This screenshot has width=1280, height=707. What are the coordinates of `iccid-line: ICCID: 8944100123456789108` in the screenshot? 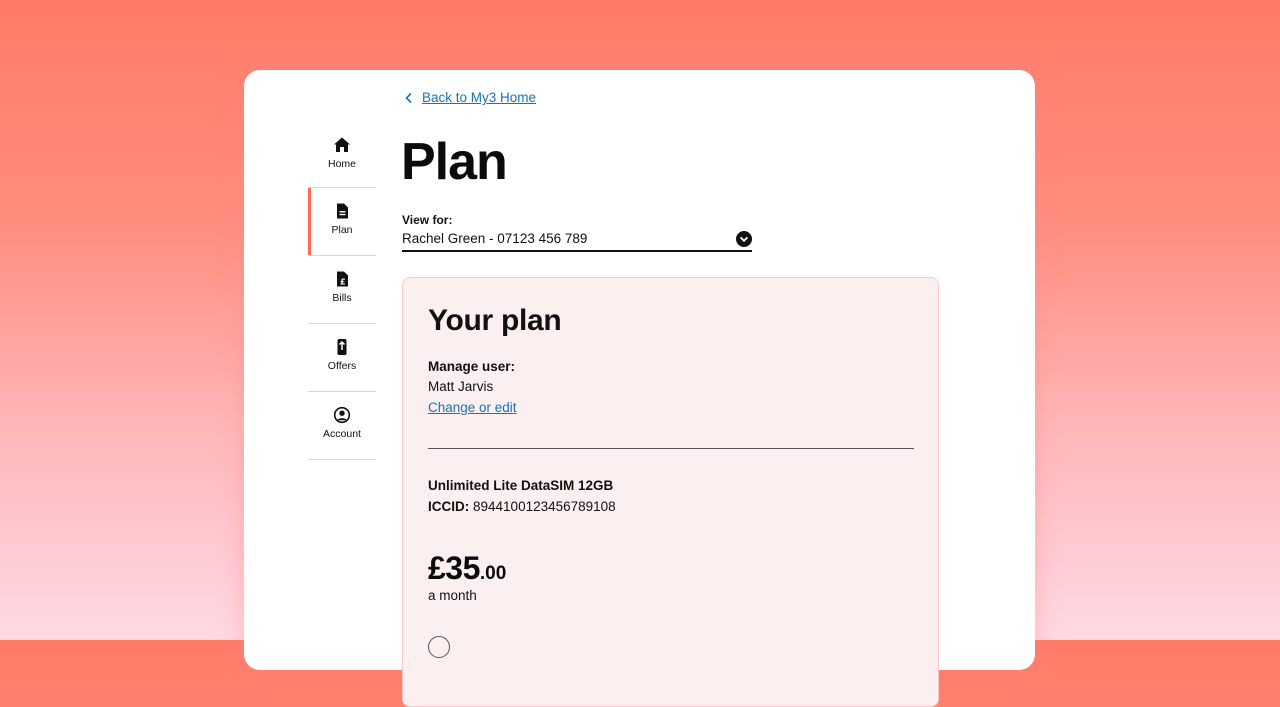 It's located at (522, 506).